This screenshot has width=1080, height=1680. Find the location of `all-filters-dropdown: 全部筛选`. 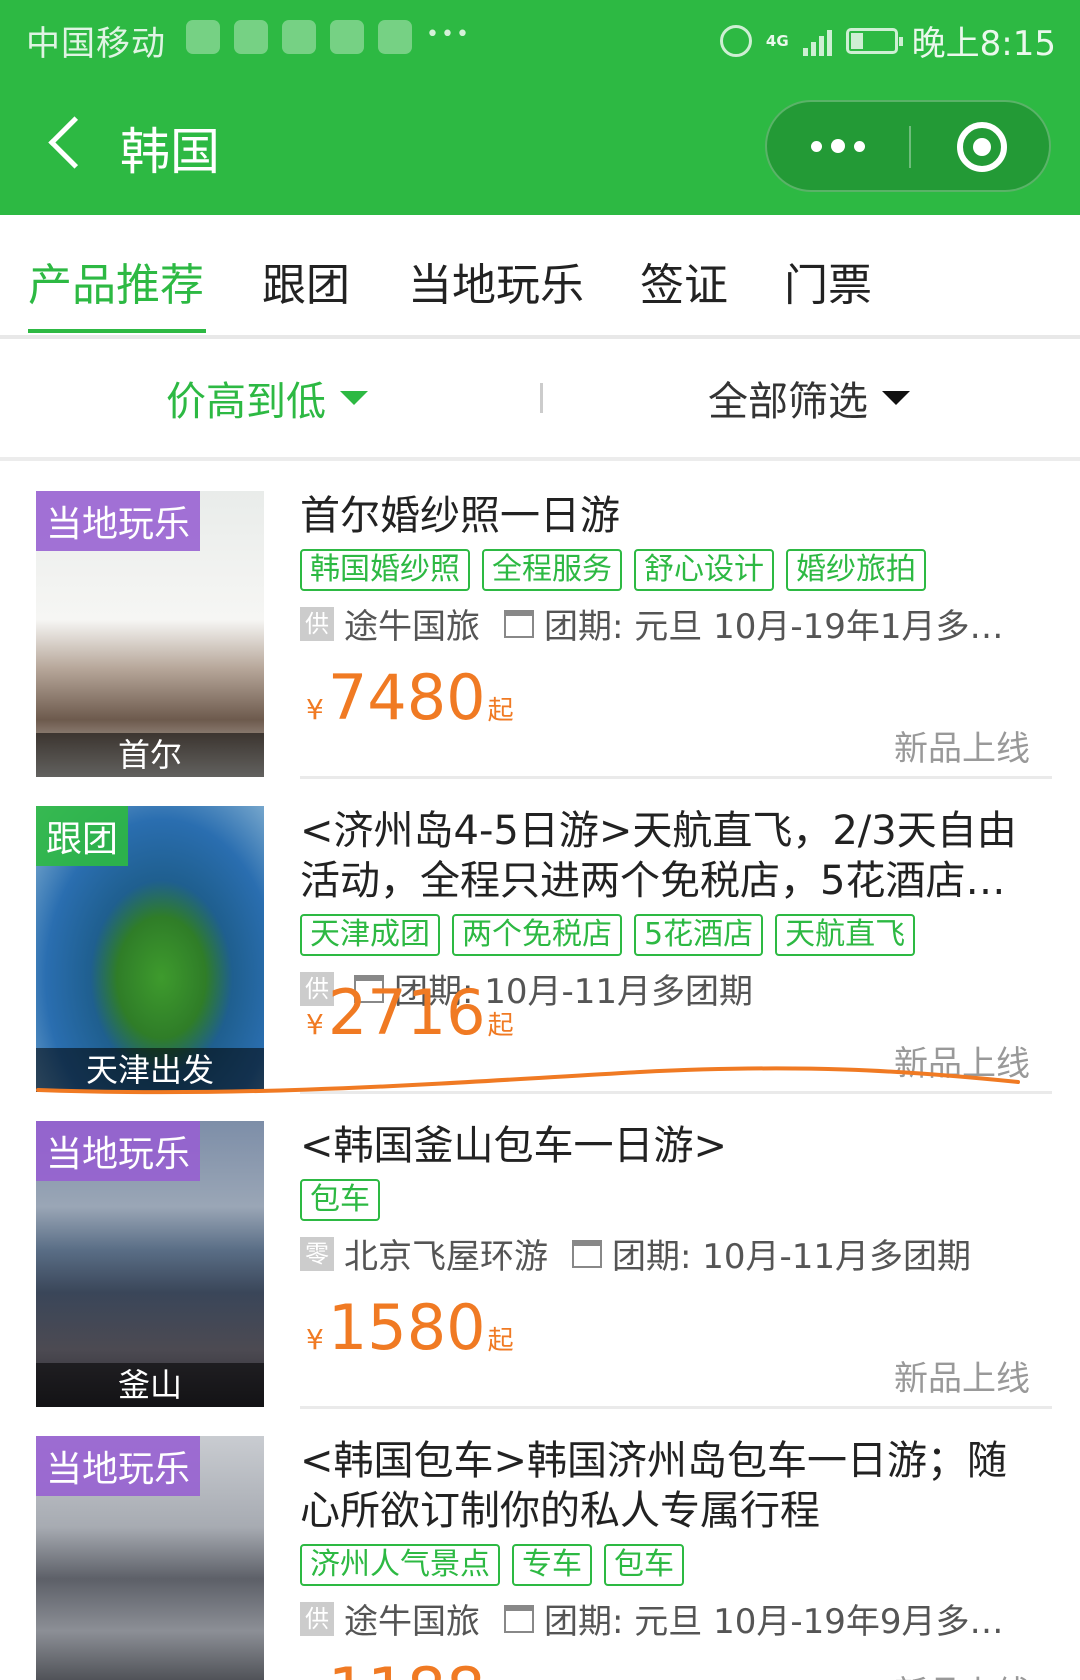

all-filters-dropdown: 全部筛选 is located at coordinates (809, 398).